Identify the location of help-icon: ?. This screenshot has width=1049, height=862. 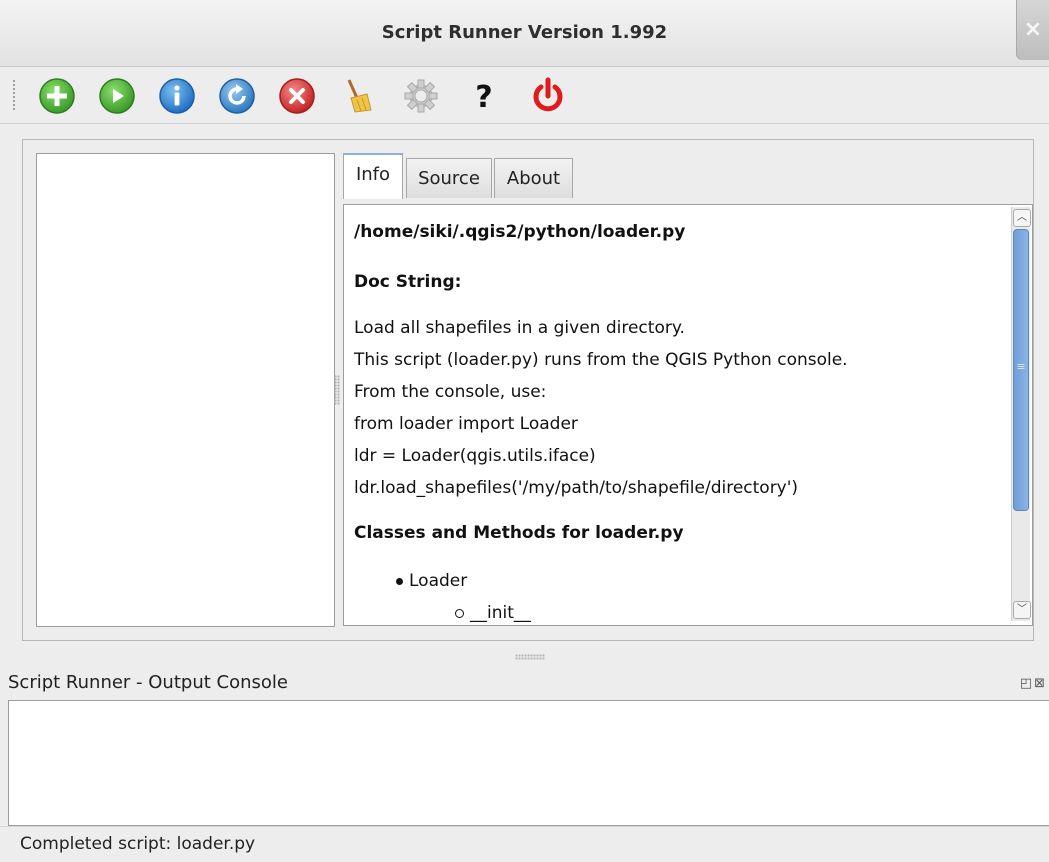
(483, 97).